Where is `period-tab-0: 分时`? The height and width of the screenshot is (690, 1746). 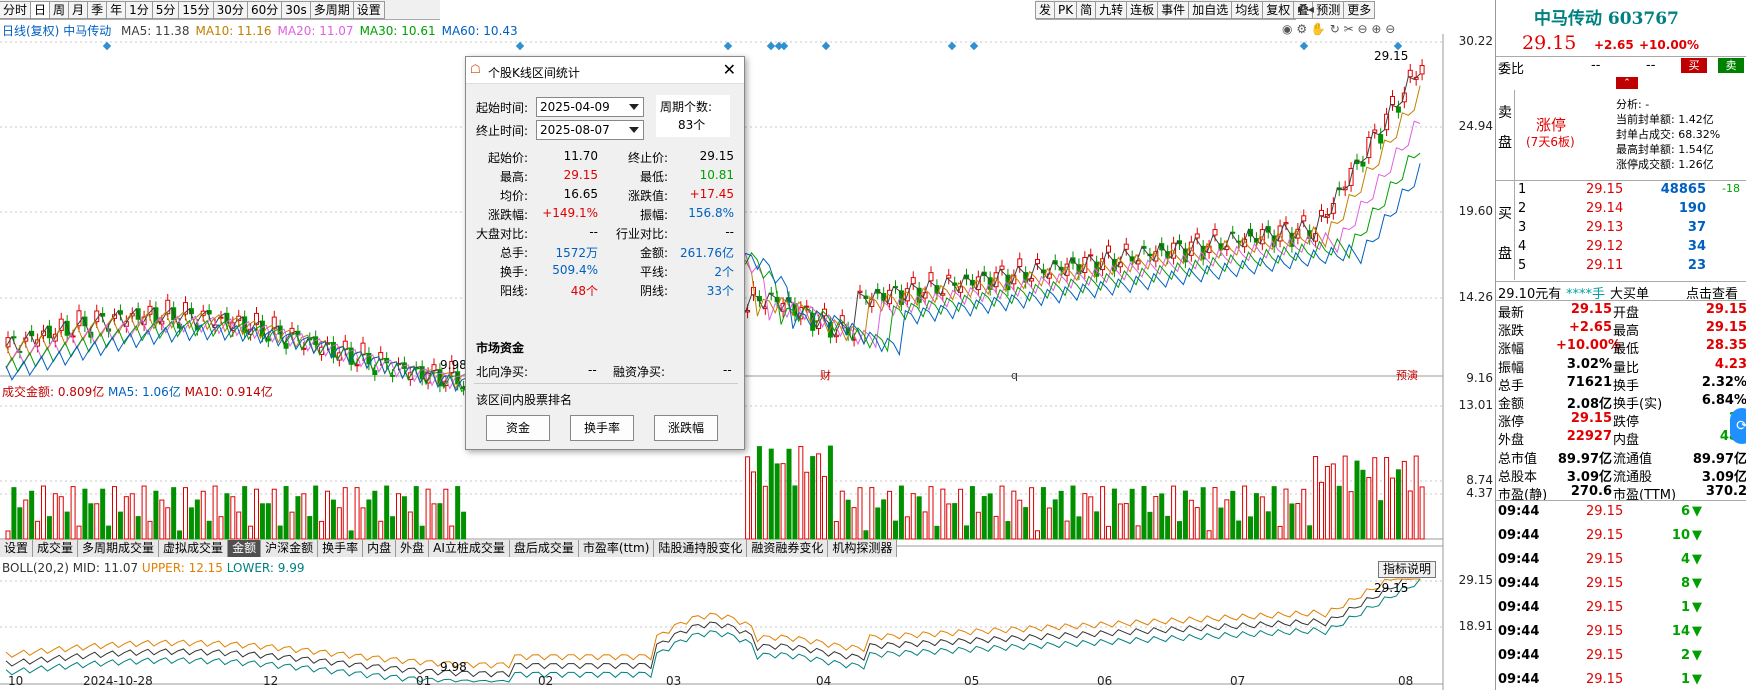
period-tab-0: 分时 is located at coordinates (16, 10).